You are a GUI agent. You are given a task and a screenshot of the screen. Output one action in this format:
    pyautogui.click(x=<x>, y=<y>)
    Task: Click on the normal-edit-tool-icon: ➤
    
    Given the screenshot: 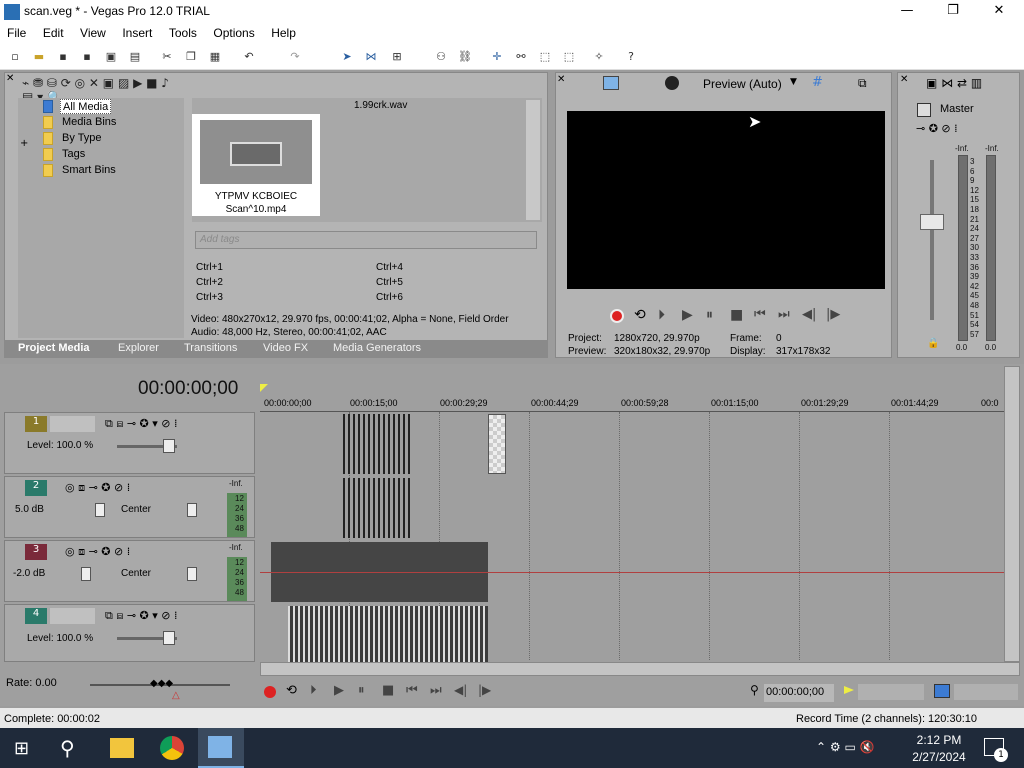 What is the action you would take?
    pyautogui.click(x=347, y=57)
    